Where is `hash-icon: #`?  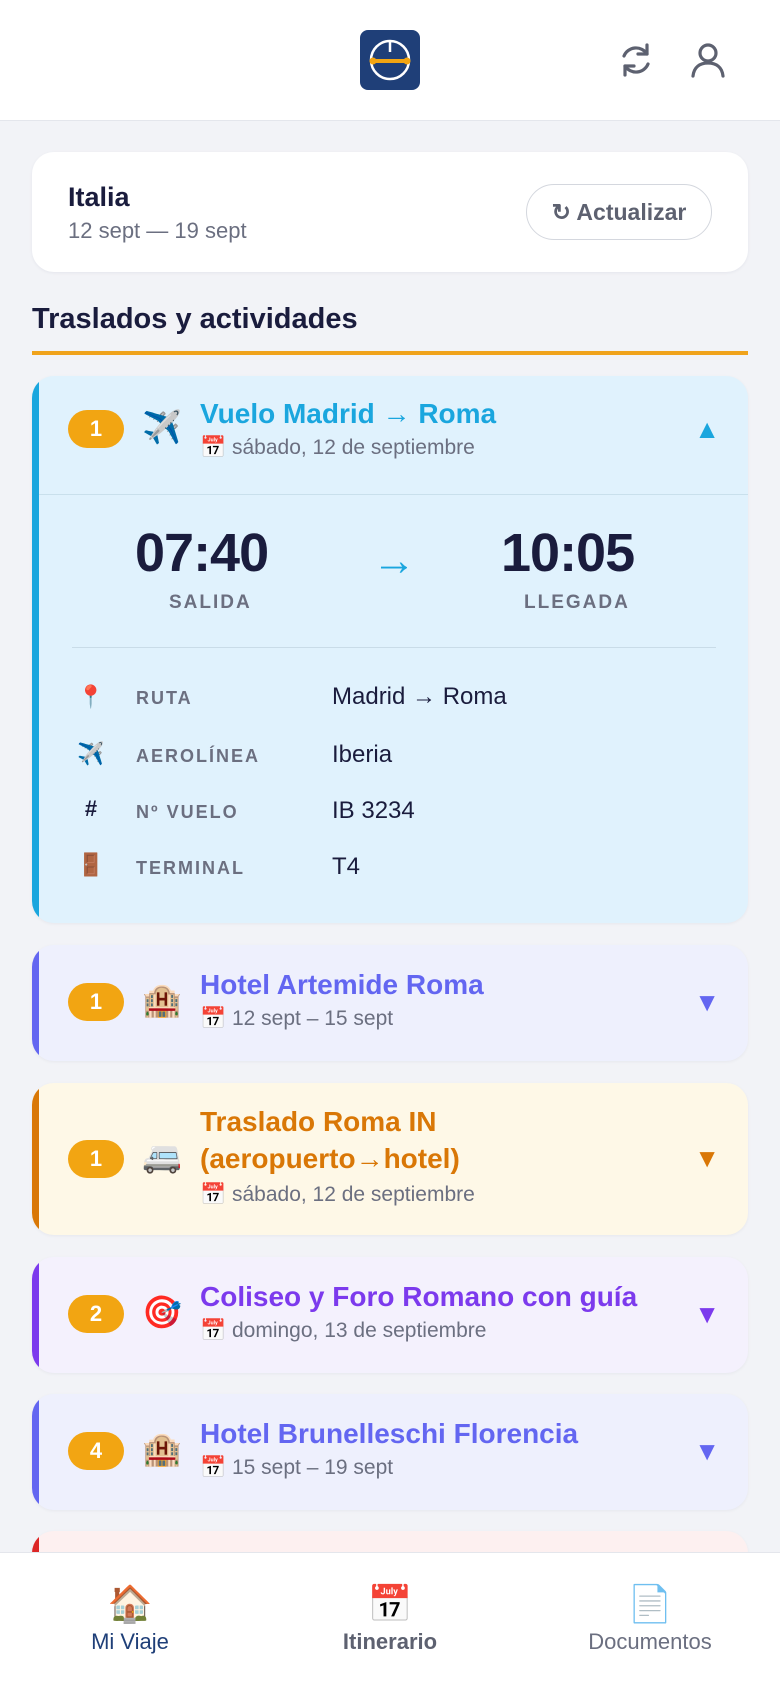 hash-icon: # is located at coordinates (91, 808).